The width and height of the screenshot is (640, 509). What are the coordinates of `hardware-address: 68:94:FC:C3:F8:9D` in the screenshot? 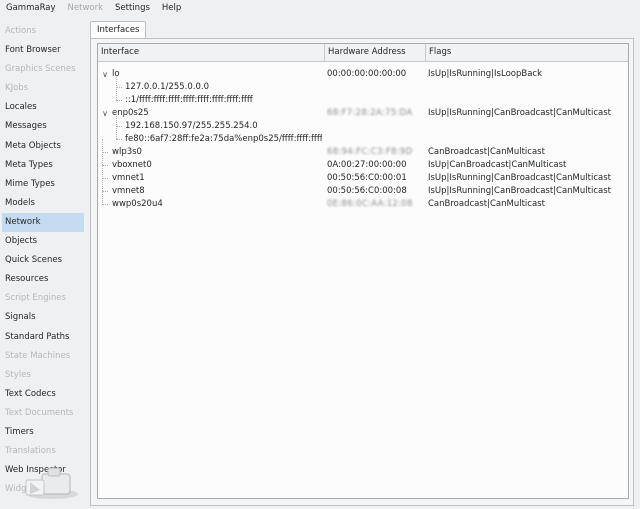 It's located at (370, 152).